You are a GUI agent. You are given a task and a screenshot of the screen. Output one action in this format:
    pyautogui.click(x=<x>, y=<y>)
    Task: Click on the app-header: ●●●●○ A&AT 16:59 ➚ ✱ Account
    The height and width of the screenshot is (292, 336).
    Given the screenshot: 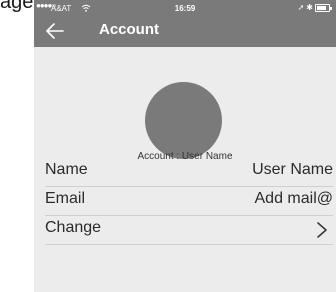 What is the action you would take?
    pyautogui.click(x=185, y=23)
    